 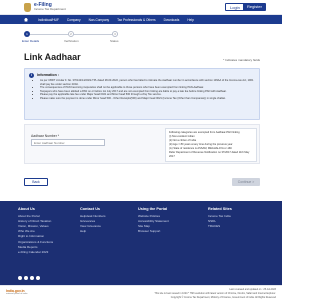 What do you see at coordinates (153, 209) in the screenshot?
I see `footer-heading: Using the Portal` at bounding box center [153, 209].